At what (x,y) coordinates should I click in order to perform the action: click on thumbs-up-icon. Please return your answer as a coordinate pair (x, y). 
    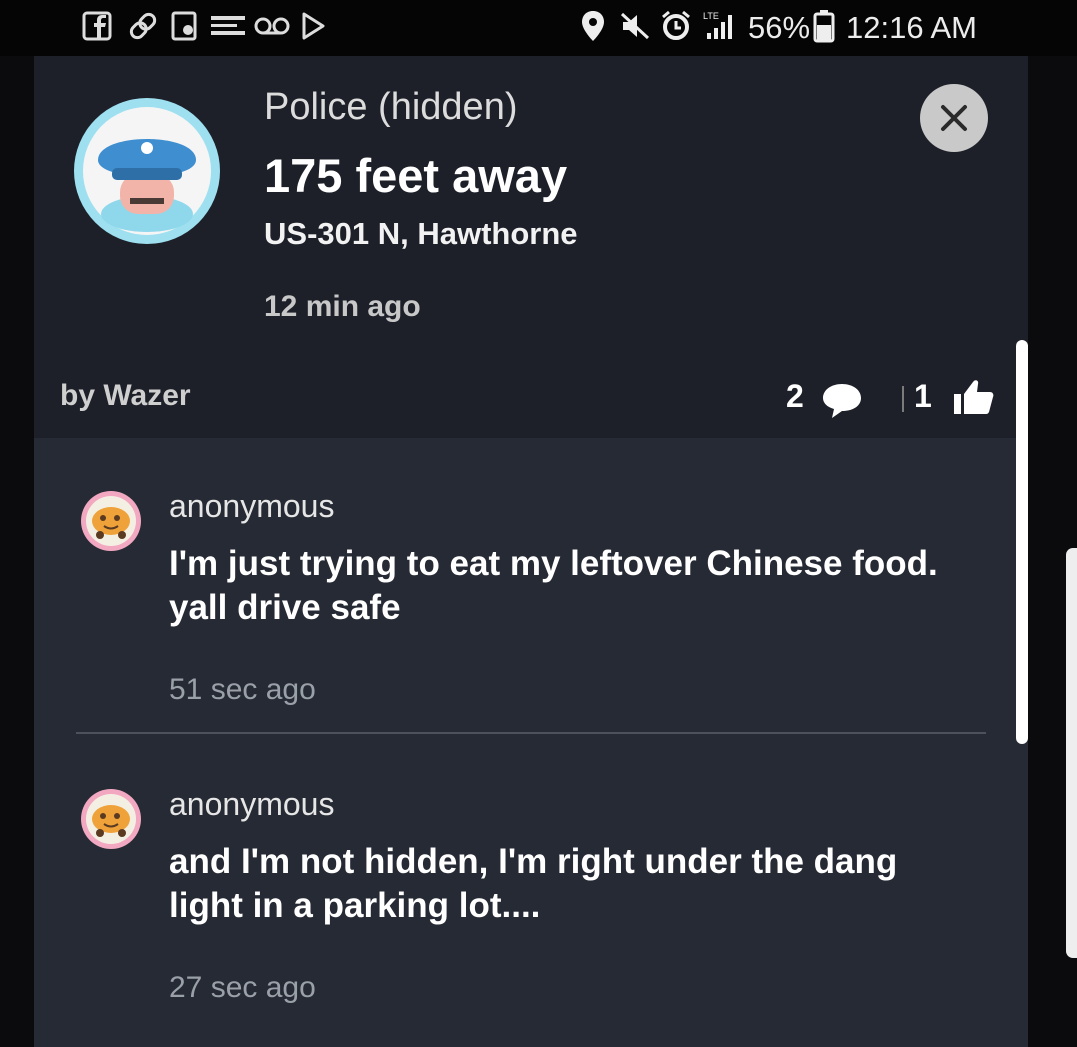
    Looking at the image, I should click on (973, 399).